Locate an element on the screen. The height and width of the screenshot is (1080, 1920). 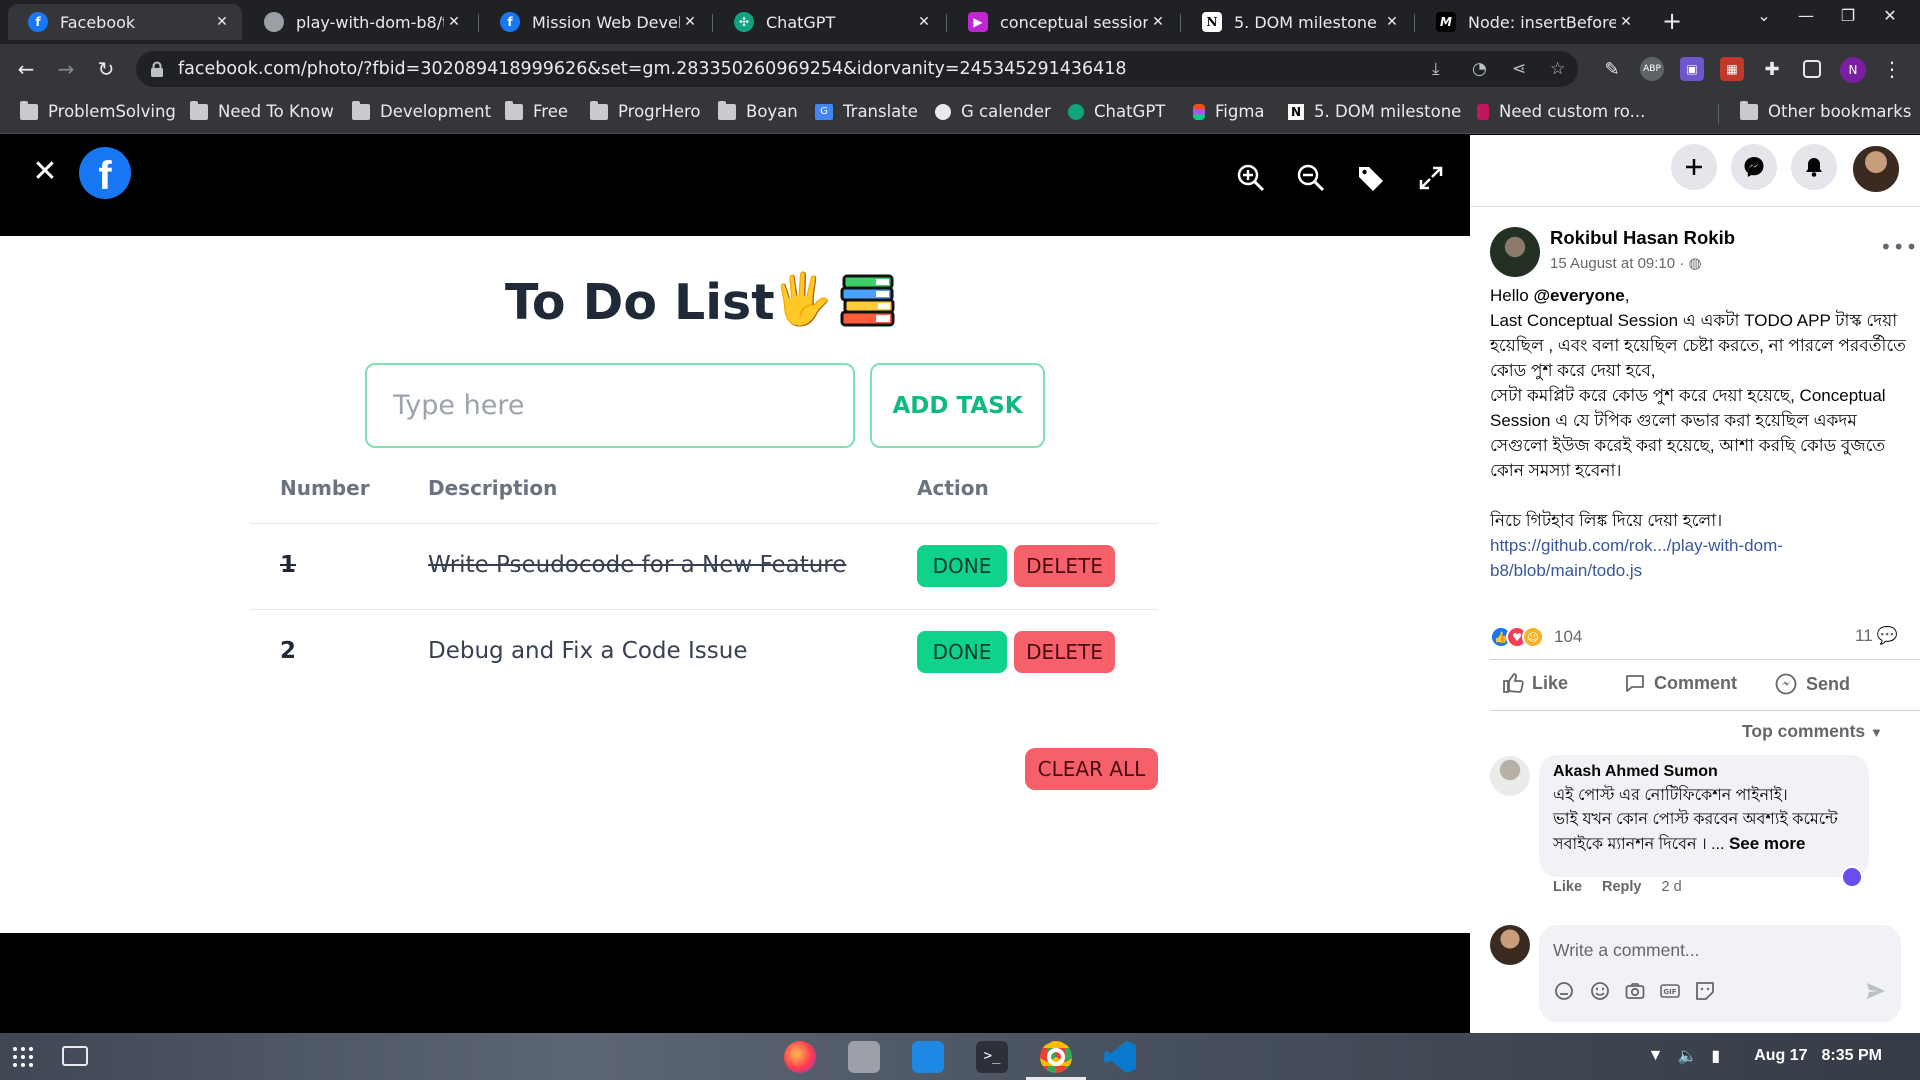
camera-icon is located at coordinates (1635, 991).